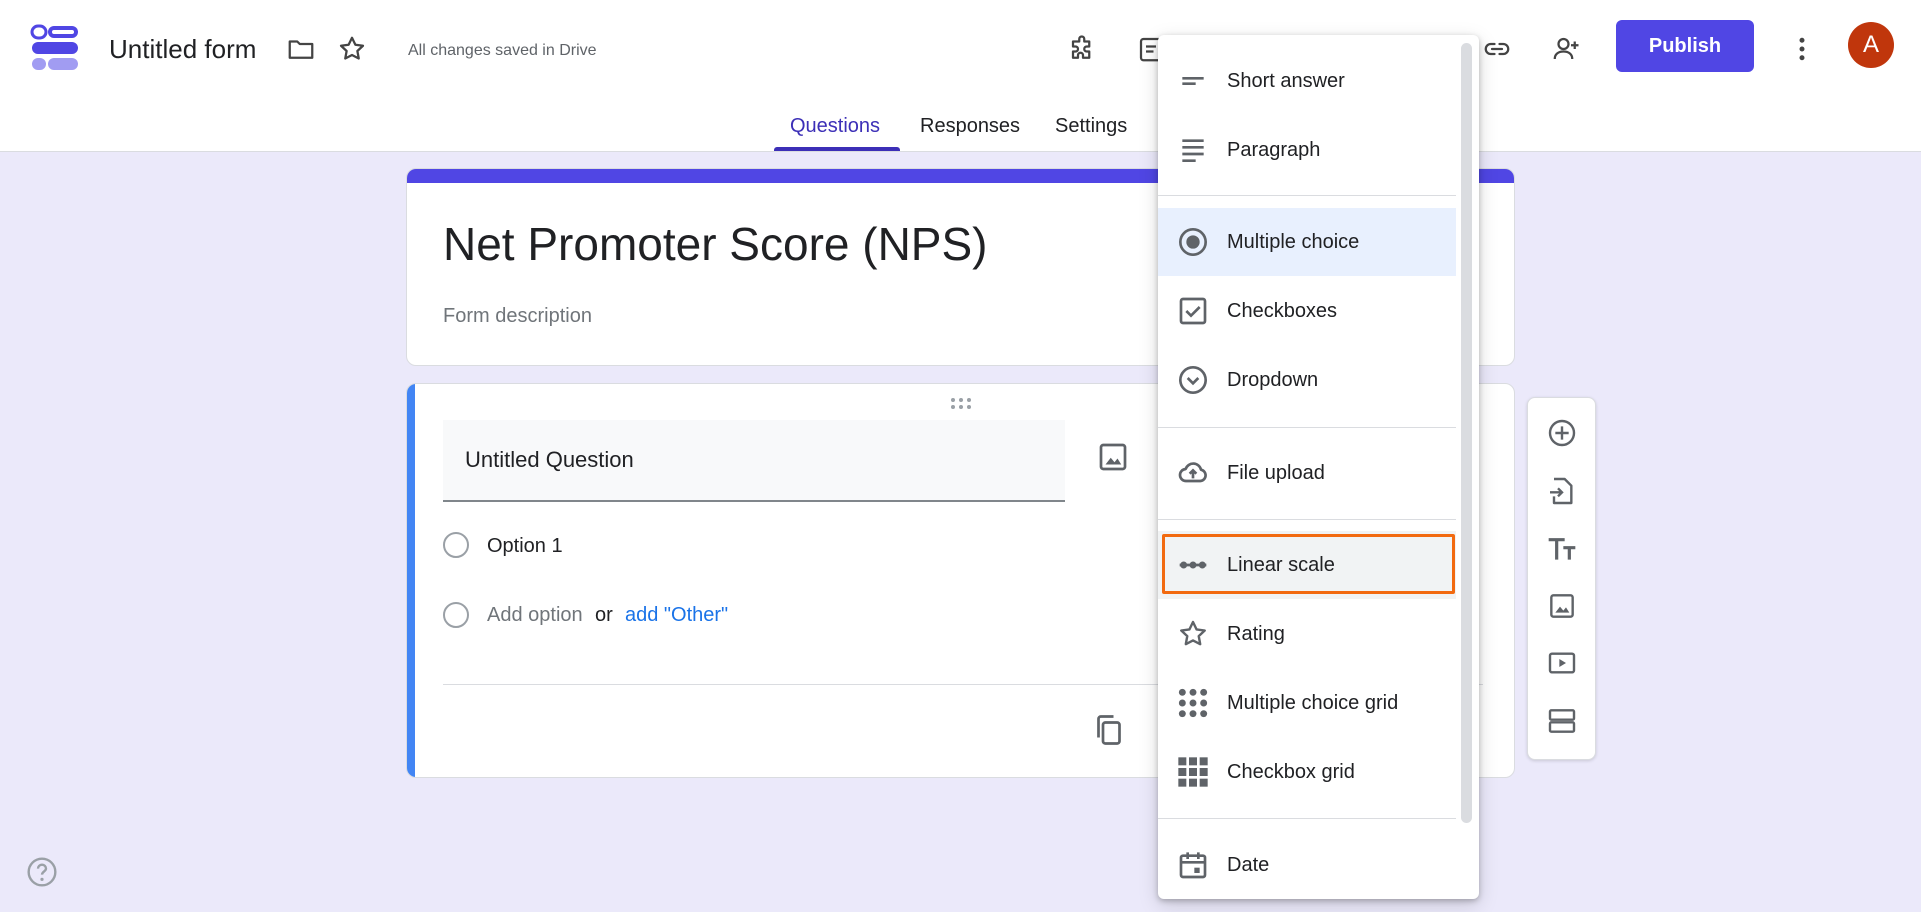 Image resolution: width=1921 pixels, height=912 pixels. Describe the element at coordinates (715, 244) in the screenshot. I see `form-heading: Net Promoter Score (NPS)` at that location.